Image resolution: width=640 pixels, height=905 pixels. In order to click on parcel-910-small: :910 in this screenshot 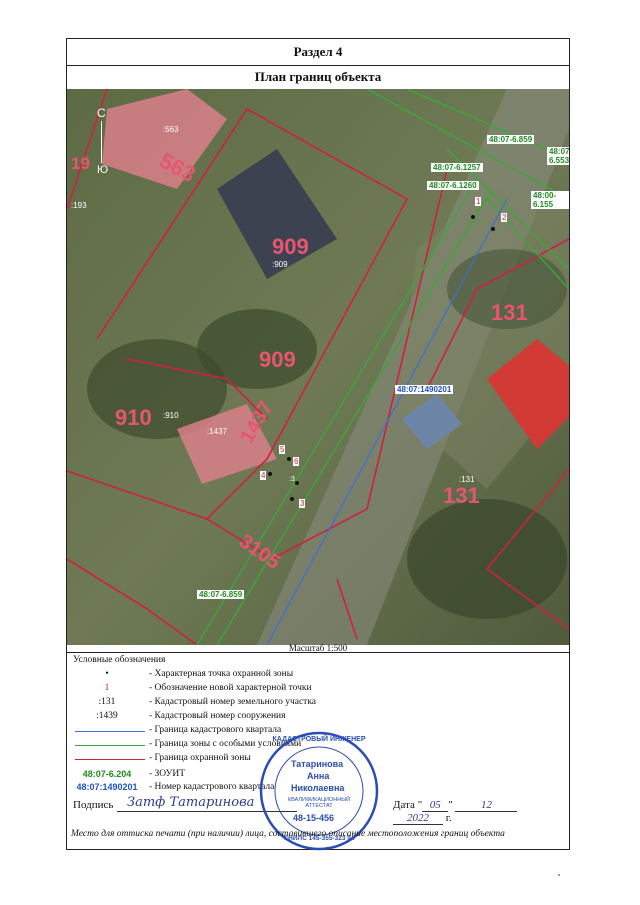, I will do `click(171, 415)`.